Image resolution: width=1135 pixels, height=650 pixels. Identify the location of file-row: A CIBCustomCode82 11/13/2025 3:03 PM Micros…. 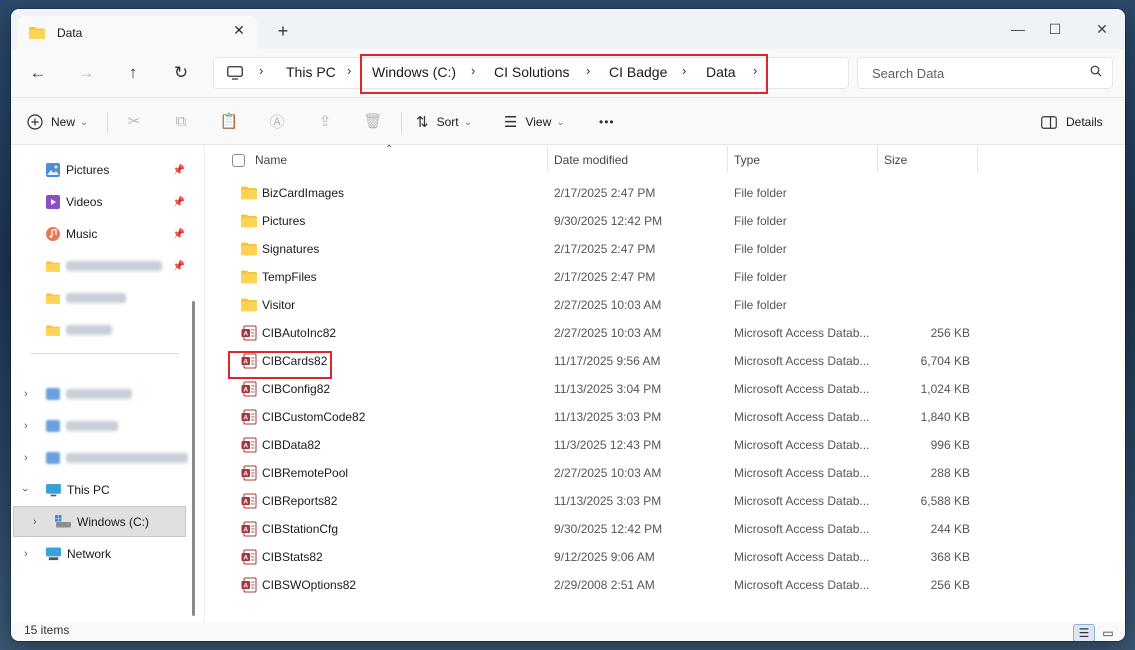
(607, 417).